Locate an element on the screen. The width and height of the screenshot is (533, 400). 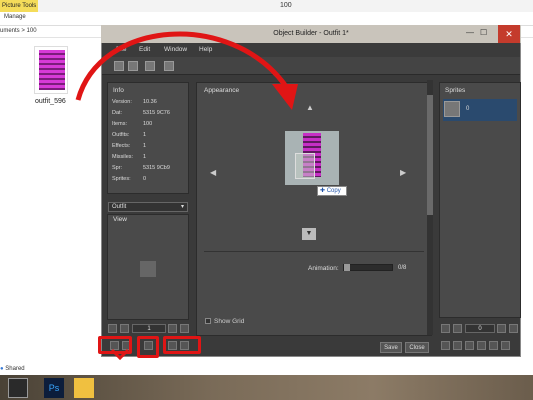
info-value: 5315 9C76 is located at coordinates (156, 113).